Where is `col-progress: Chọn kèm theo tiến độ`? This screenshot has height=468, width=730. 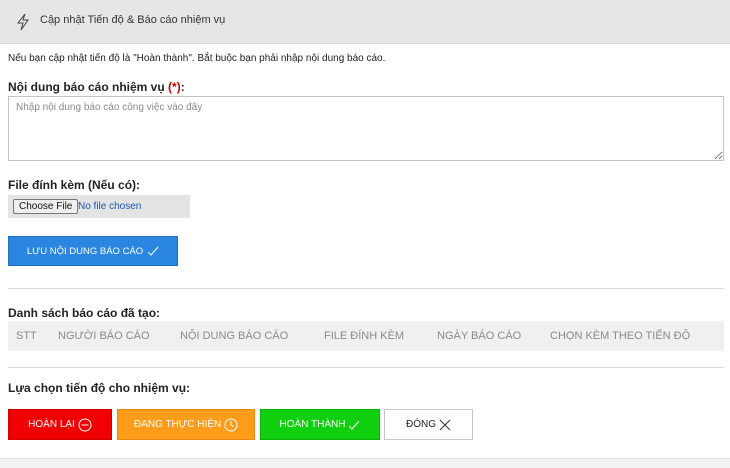 col-progress: Chọn kèm theo tiến độ is located at coordinates (620, 336).